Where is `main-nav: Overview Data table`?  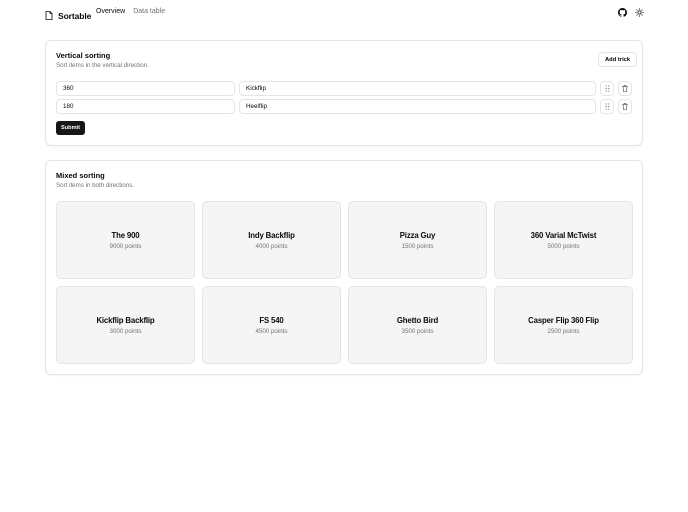 main-nav: Overview Data table is located at coordinates (130, 11).